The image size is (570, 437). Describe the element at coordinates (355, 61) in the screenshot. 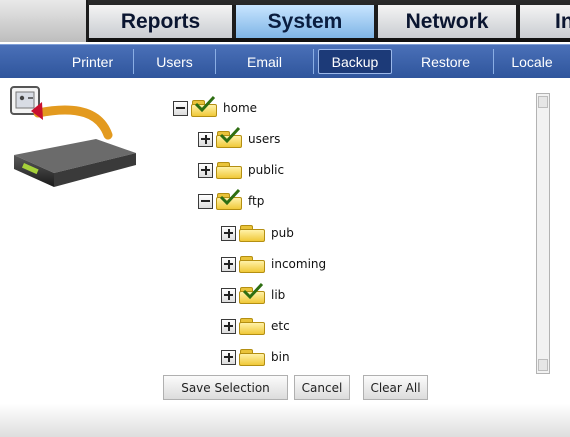

I see `sub-tab-backup: Backup` at that location.